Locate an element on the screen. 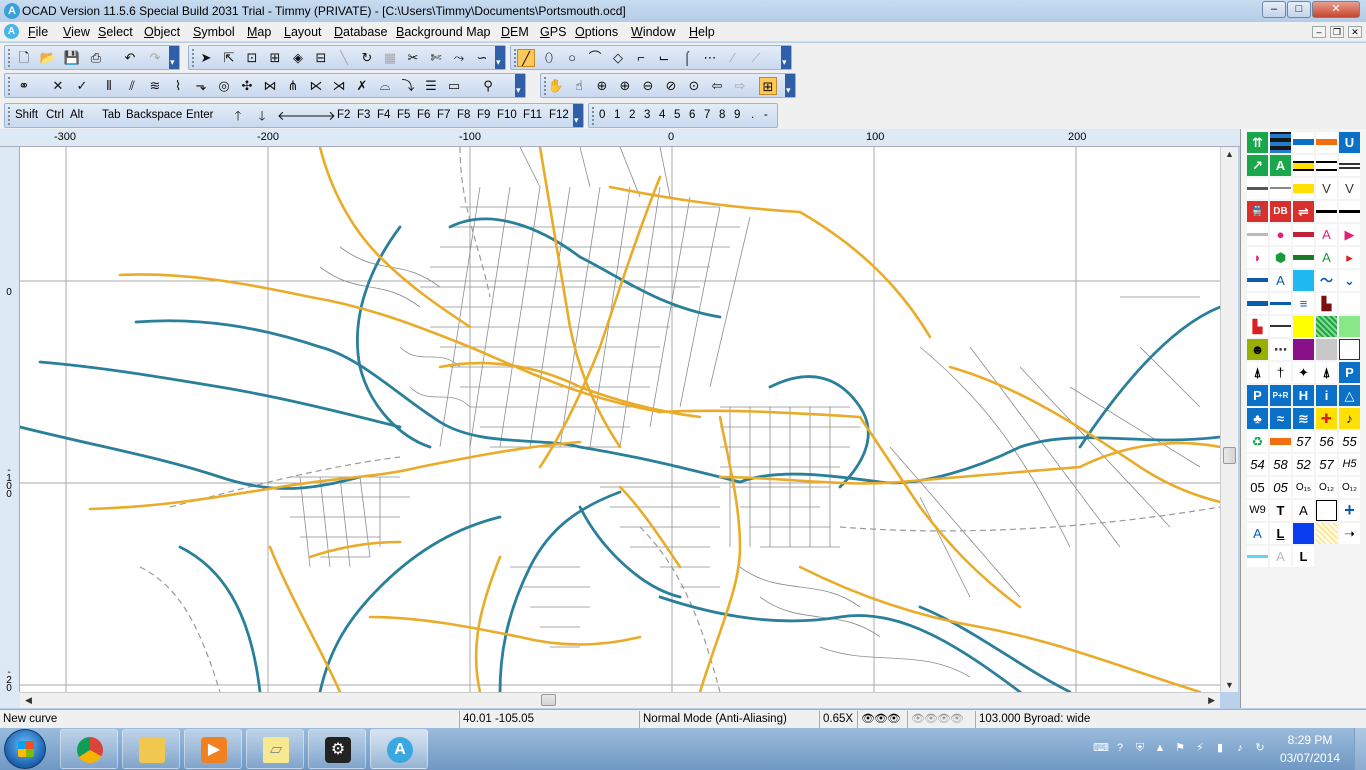 This screenshot has height=770, width=1366. scroll-left-icon: ◀ is located at coordinates (28, 700).